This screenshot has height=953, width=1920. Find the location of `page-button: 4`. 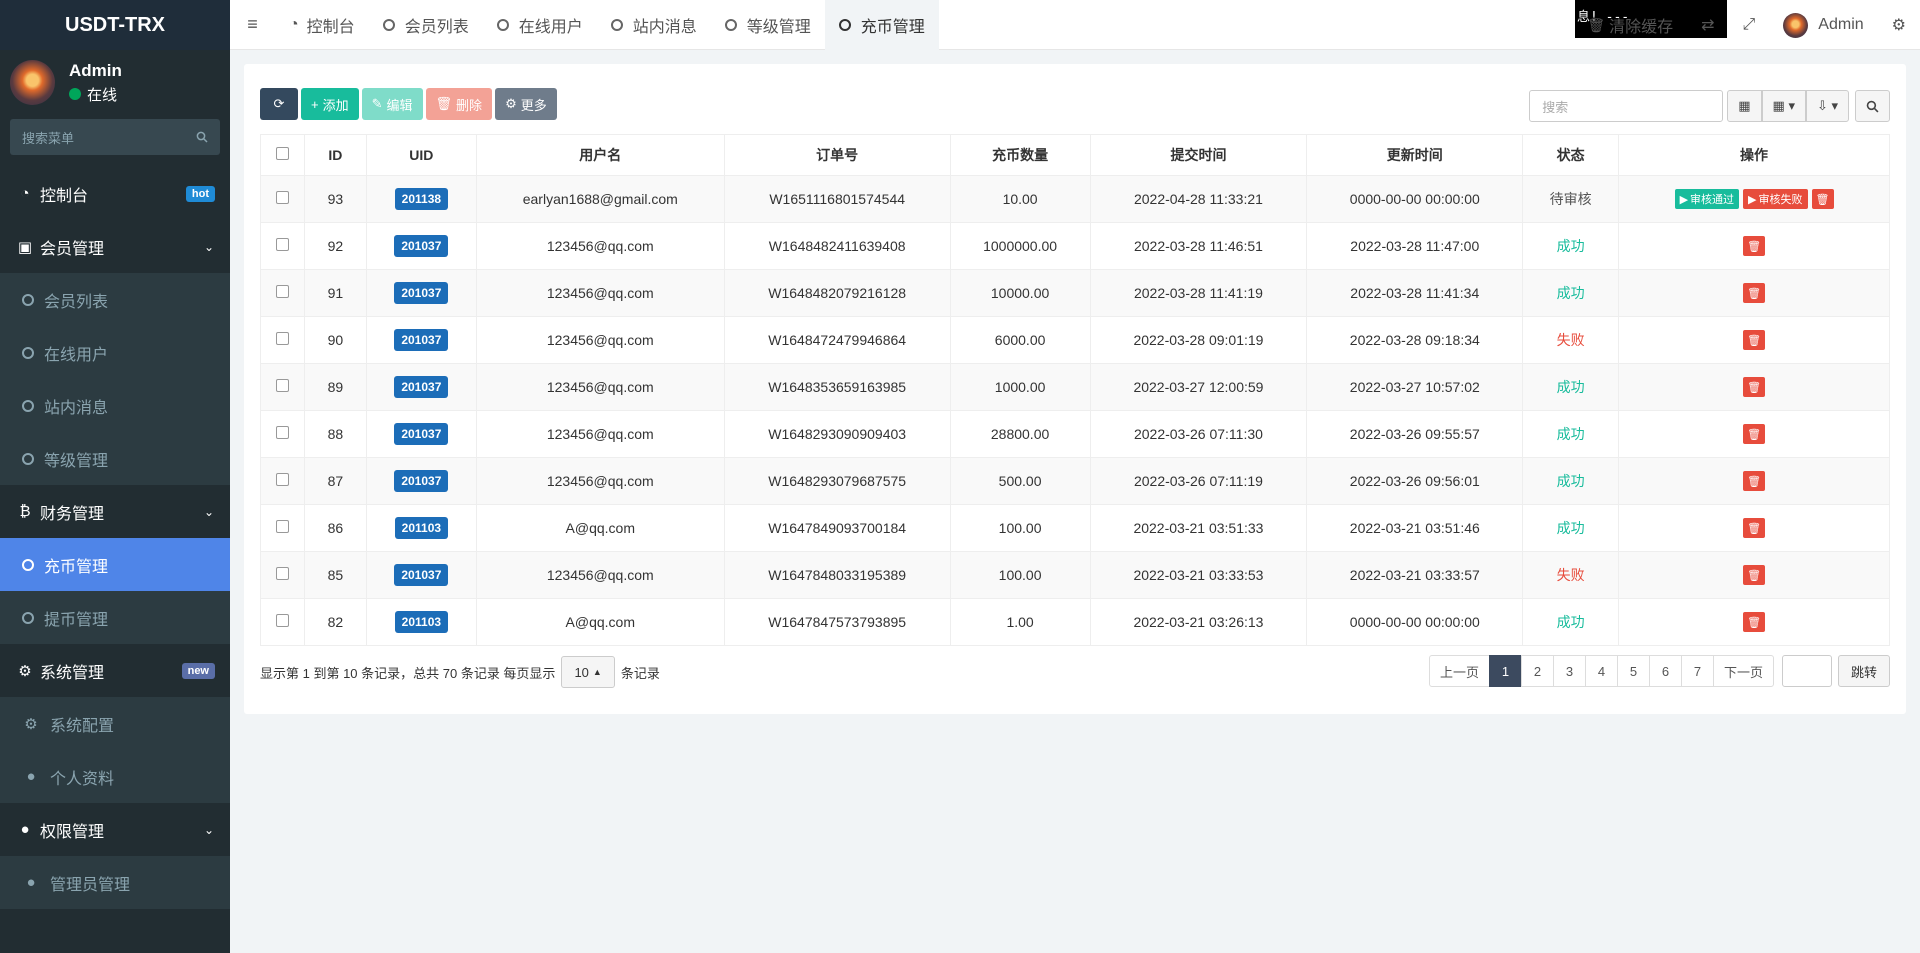

page-button: 4 is located at coordinates (1601, 671).